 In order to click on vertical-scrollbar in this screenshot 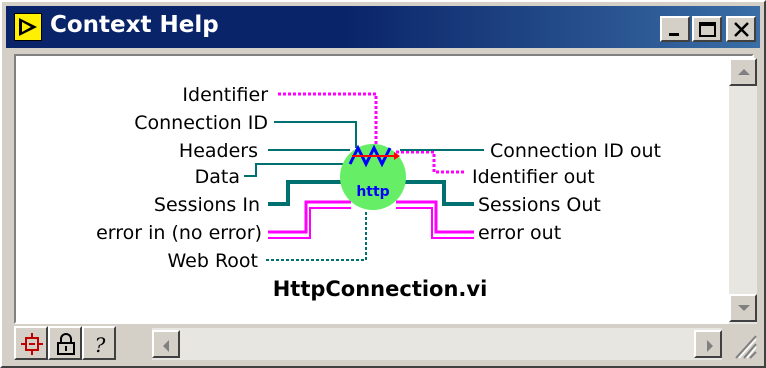, I will do `click(743, 191)`.